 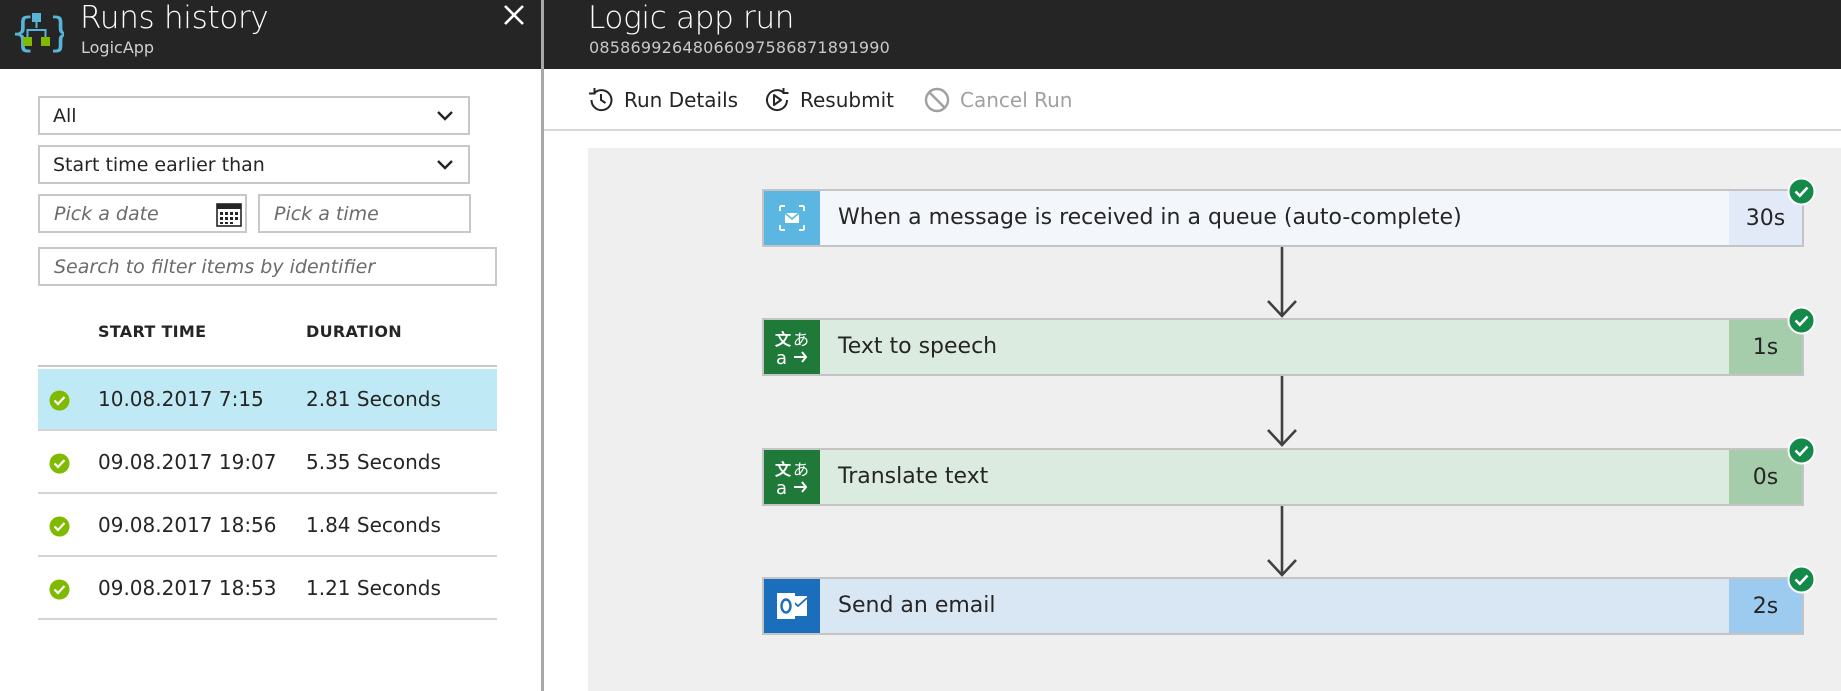 What do you see at coordinates (326, 214) in the screenshot?
I see `time-placeholder: Pick a time` at bounding box center [326, 214].